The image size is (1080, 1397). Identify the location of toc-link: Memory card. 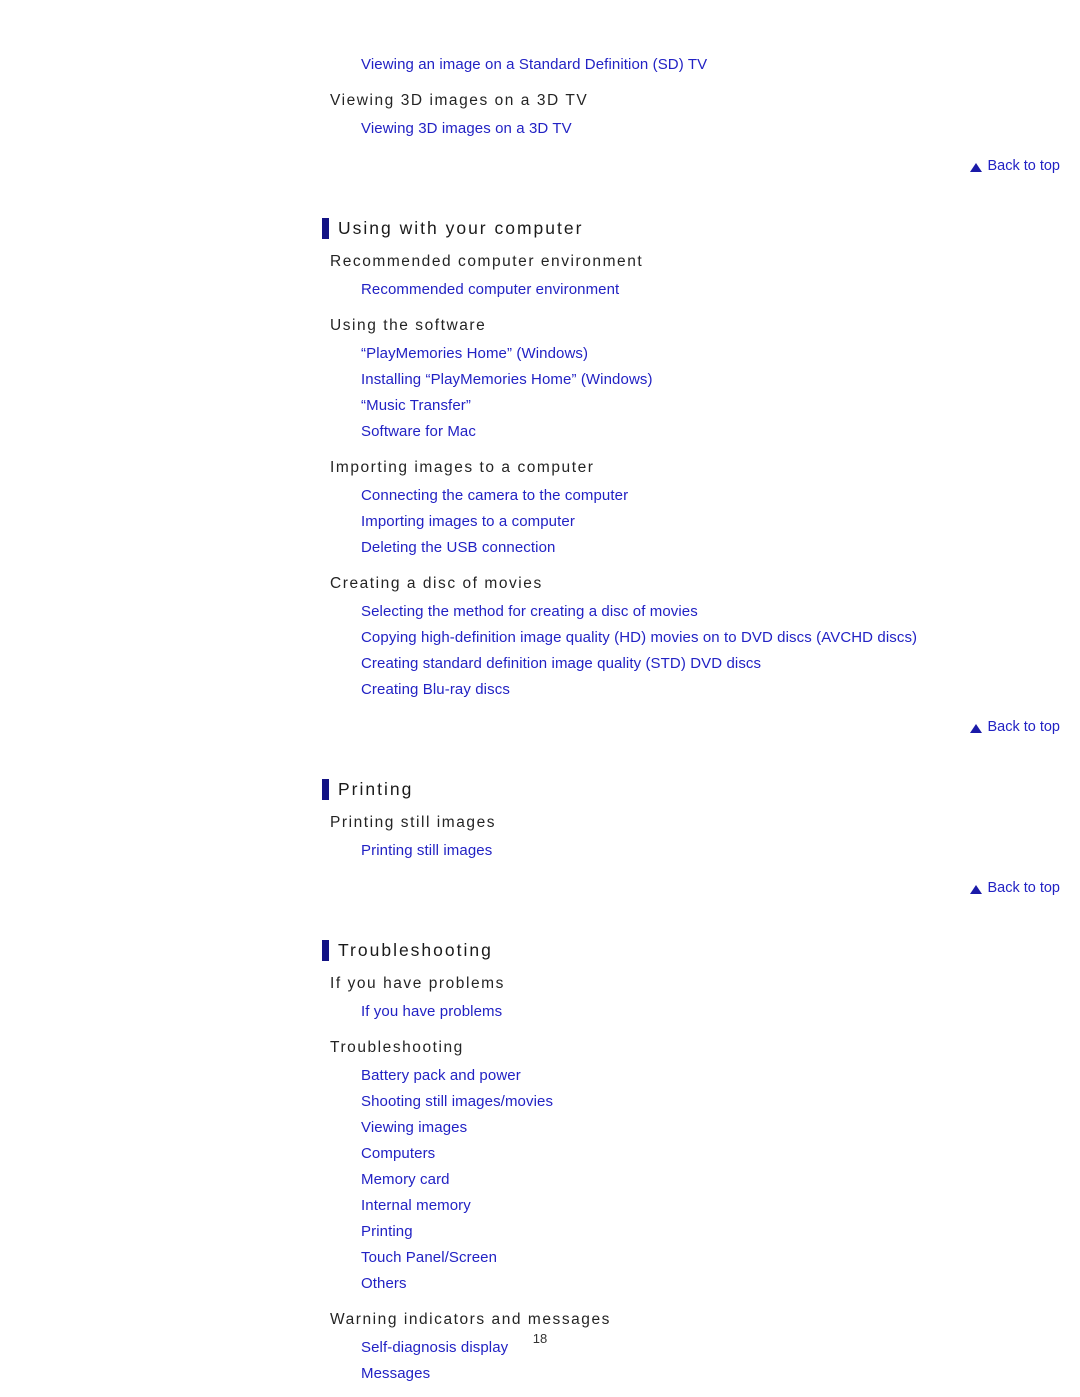
(710, 1180).